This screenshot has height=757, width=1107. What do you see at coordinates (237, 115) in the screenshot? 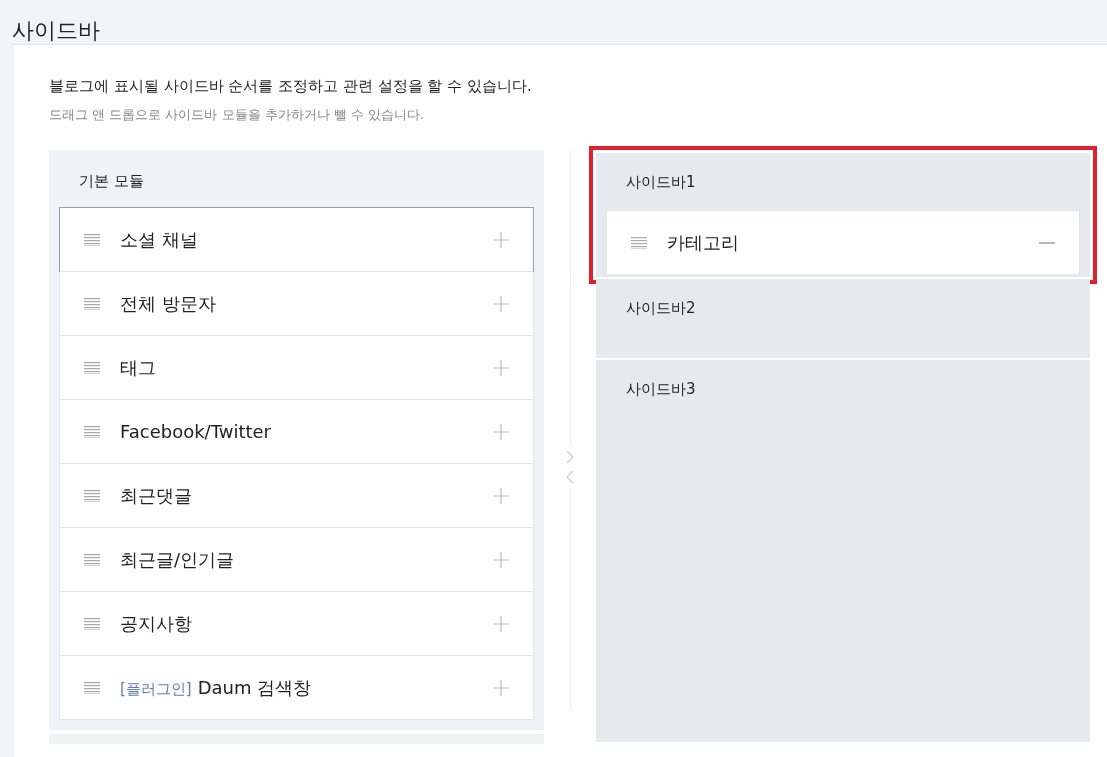
I see `hint-text: 드래그 앤 드롭으로 사이드바 모듈을 추가하거나 뺄 수 있습니다.` at bounding box center [237, 115].